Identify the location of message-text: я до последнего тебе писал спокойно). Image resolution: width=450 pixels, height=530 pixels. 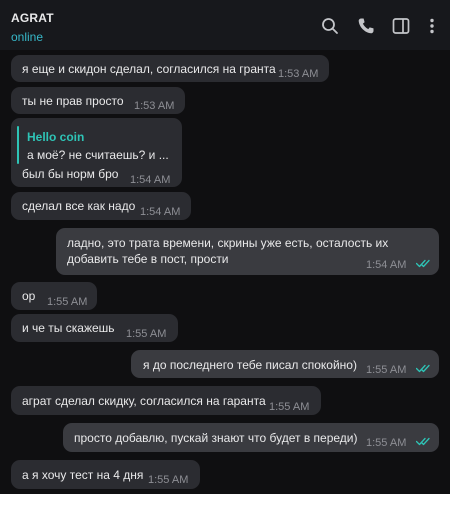
(250, 365).